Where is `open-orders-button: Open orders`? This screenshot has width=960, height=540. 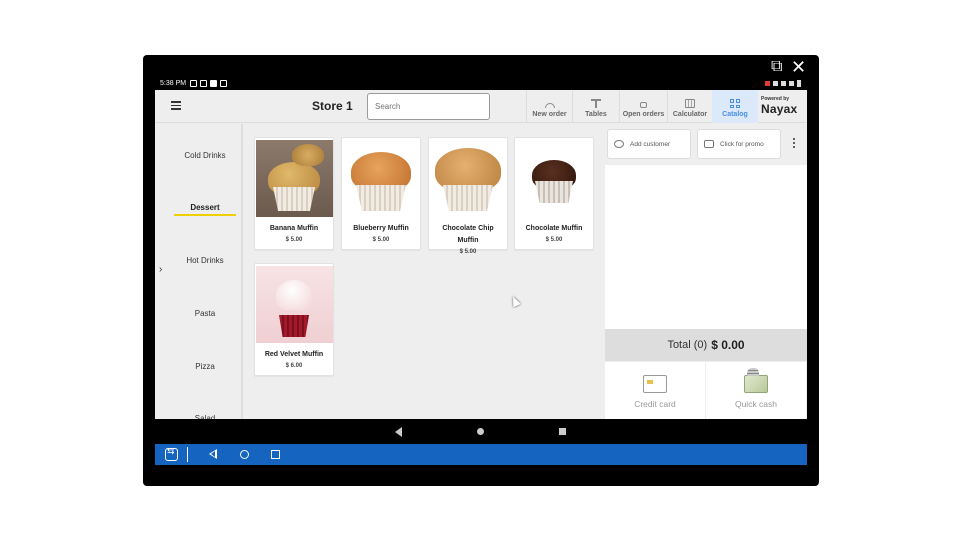 open-orders-button: Open orders is located at coordinates (643, 106).